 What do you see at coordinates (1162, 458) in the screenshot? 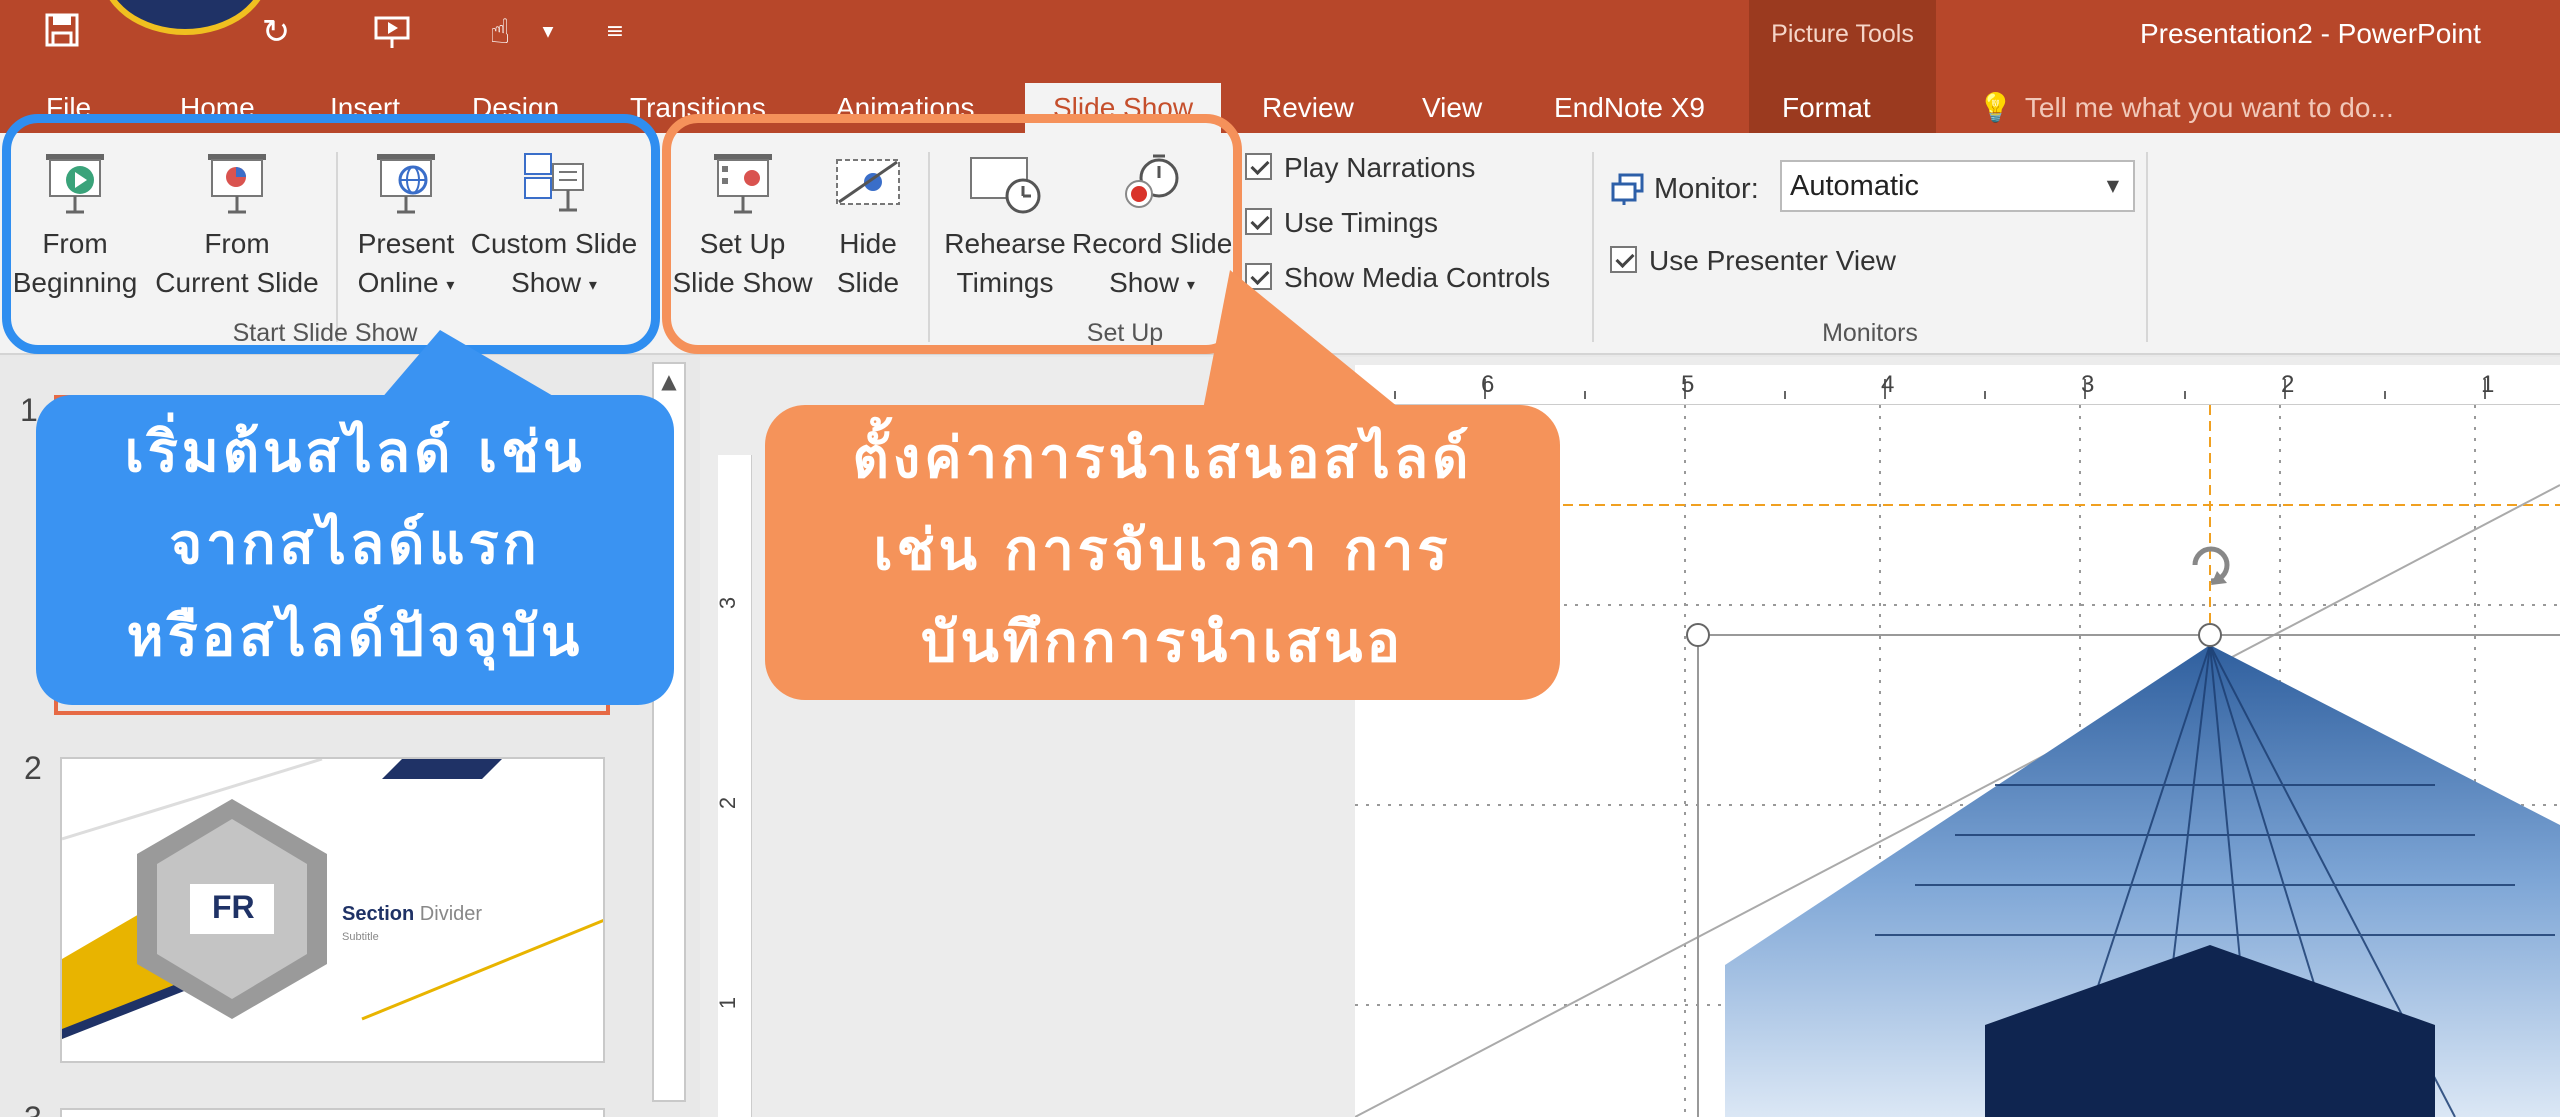
I see `callout-orange-line: ตั้งค่าการนำเสนอสไลด์` at bounding box center [1162, 458].